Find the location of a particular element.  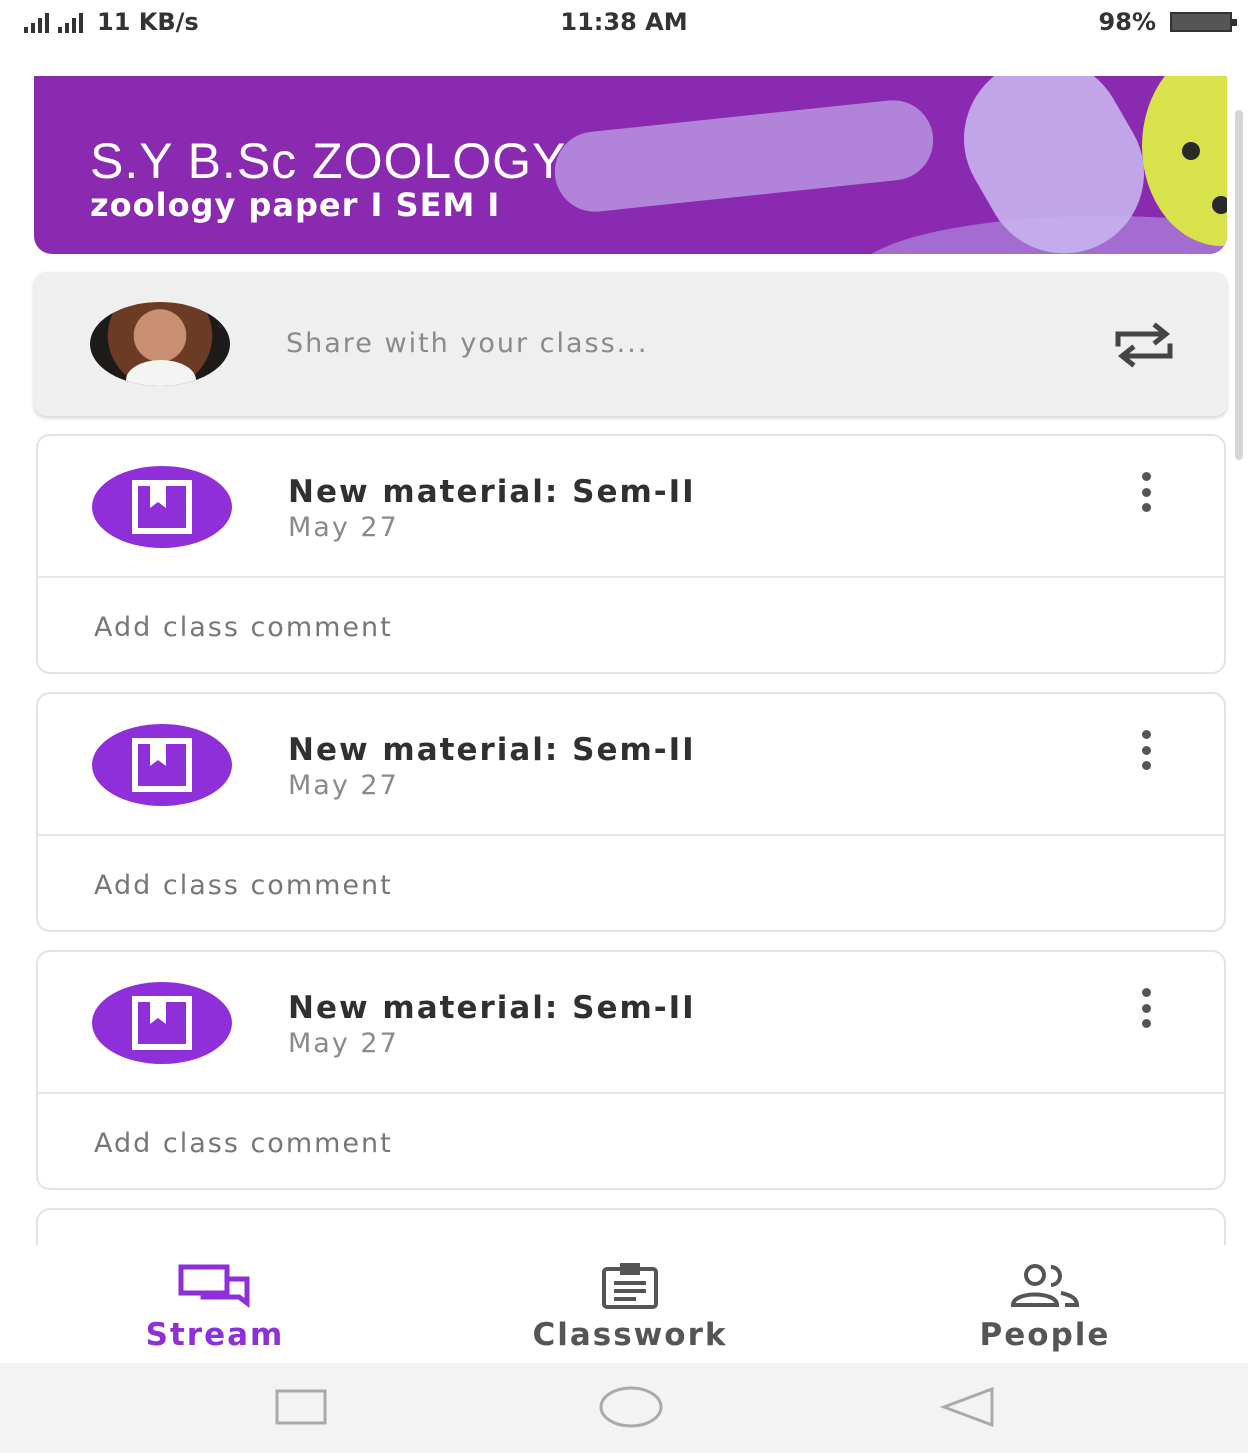

nav-classwork-label: Classwork is located at coordinates (630, 1335).